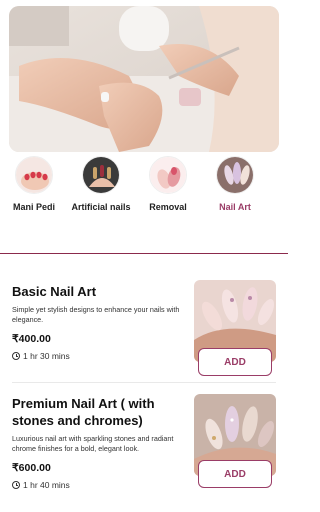 The height and width of the screenshot is (512, 320). What do you see at coordinates (54, 291) in the screenshot?
I see `service-title: Basic Nail Art` at bounding box center [54, 291].